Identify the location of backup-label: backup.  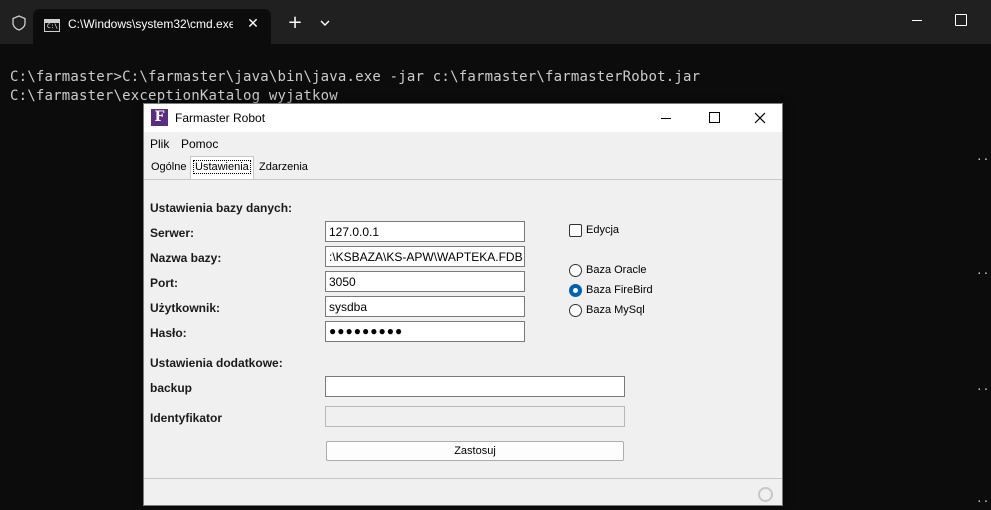
(171, 388).